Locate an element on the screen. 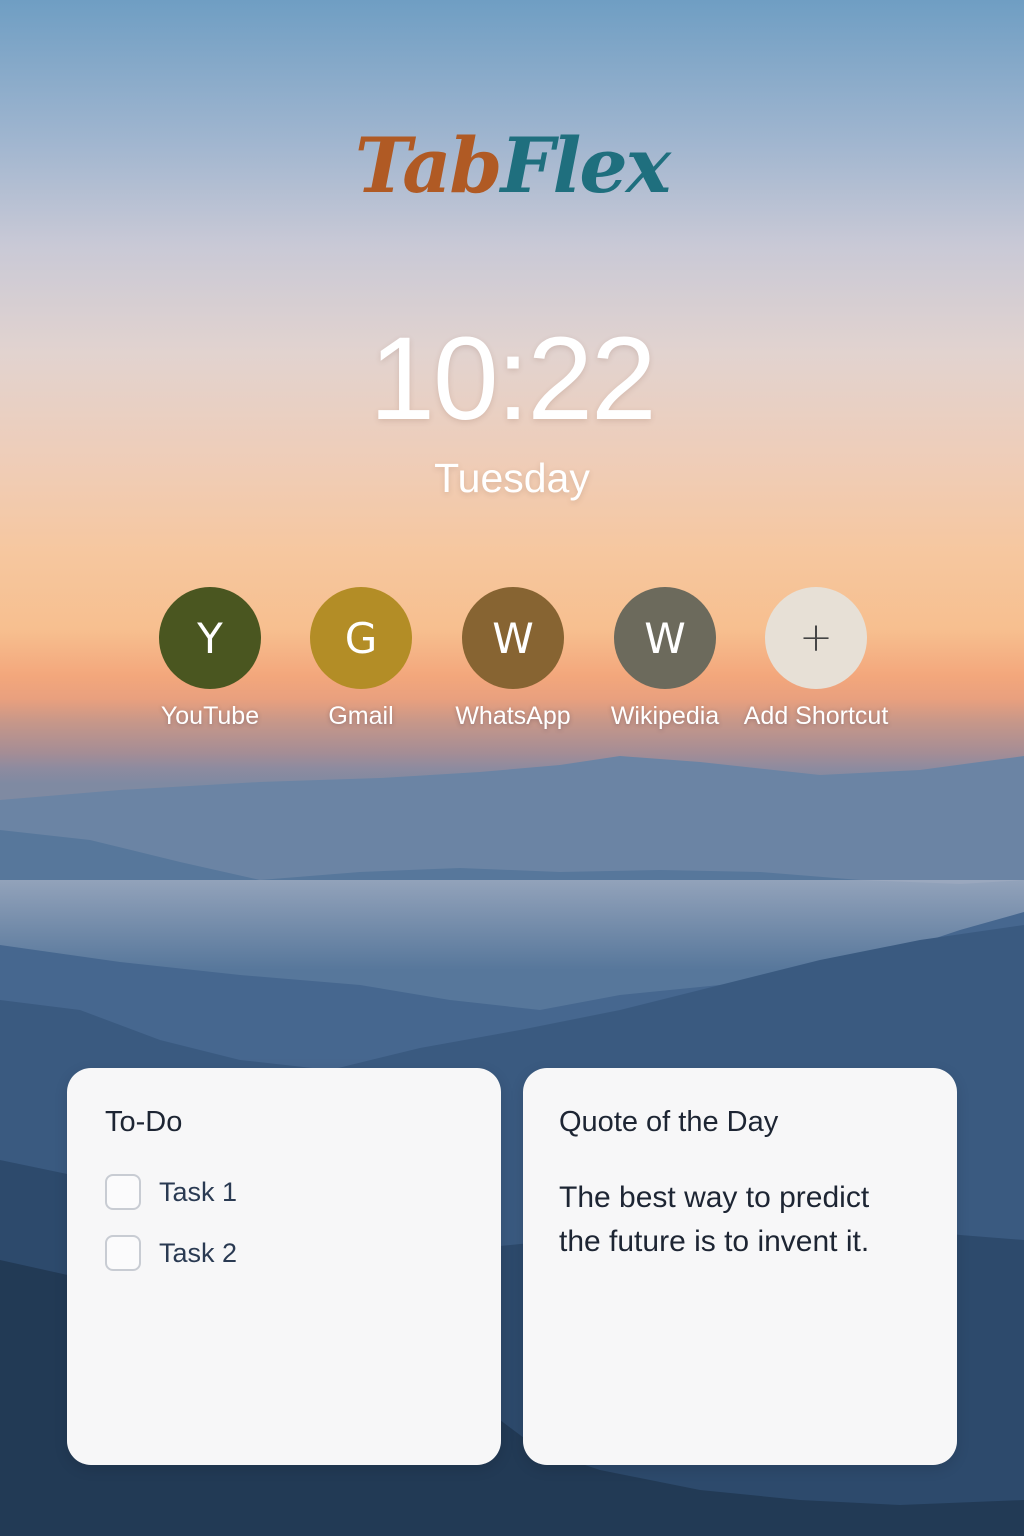  shortcut-wikipedia: W Wikipedia is located at coordinates (665, 659).